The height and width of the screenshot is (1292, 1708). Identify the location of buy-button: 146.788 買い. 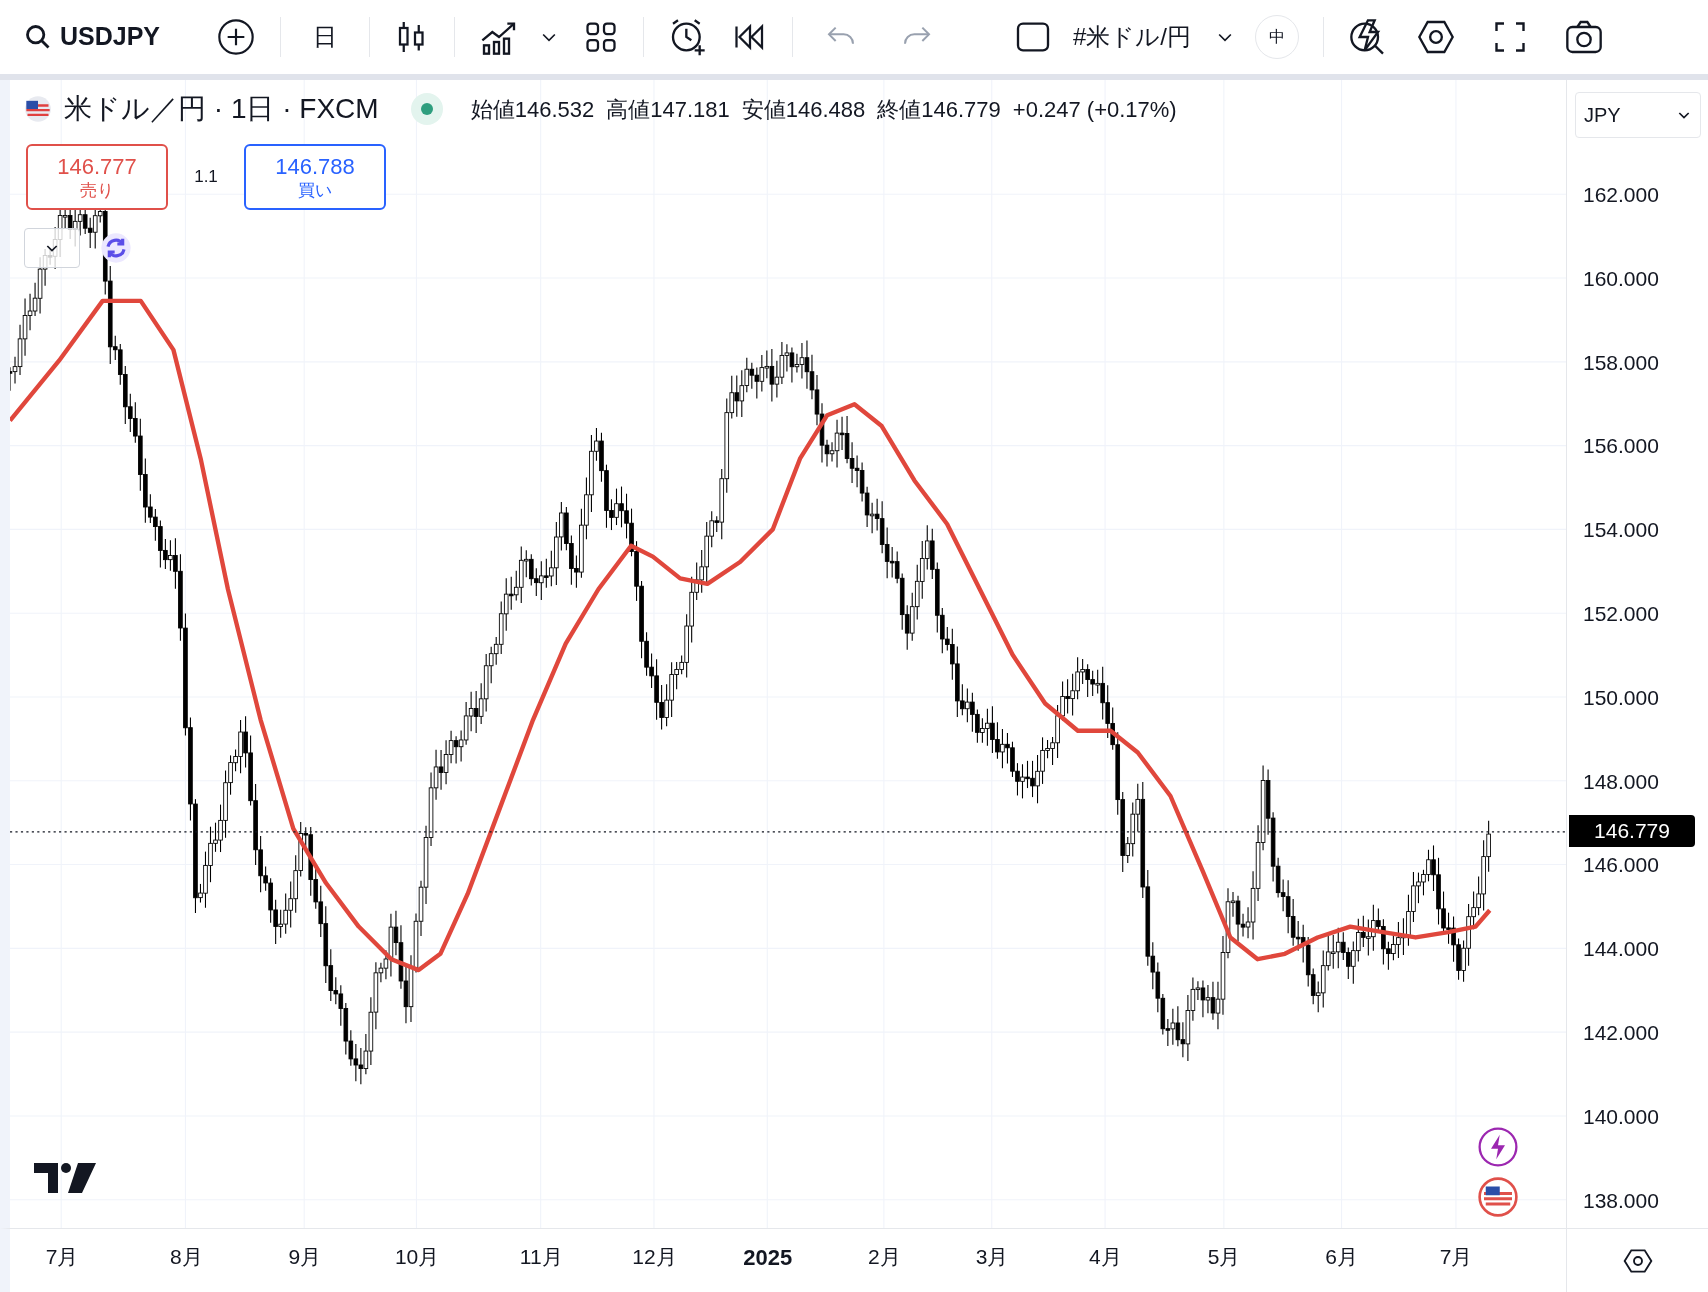
(315, 177).